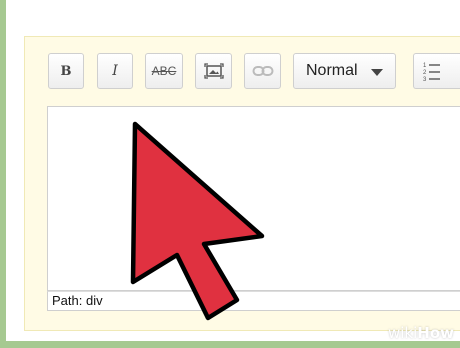  I want to click on watermark-wiki-text: wiki, so click(402, 333).